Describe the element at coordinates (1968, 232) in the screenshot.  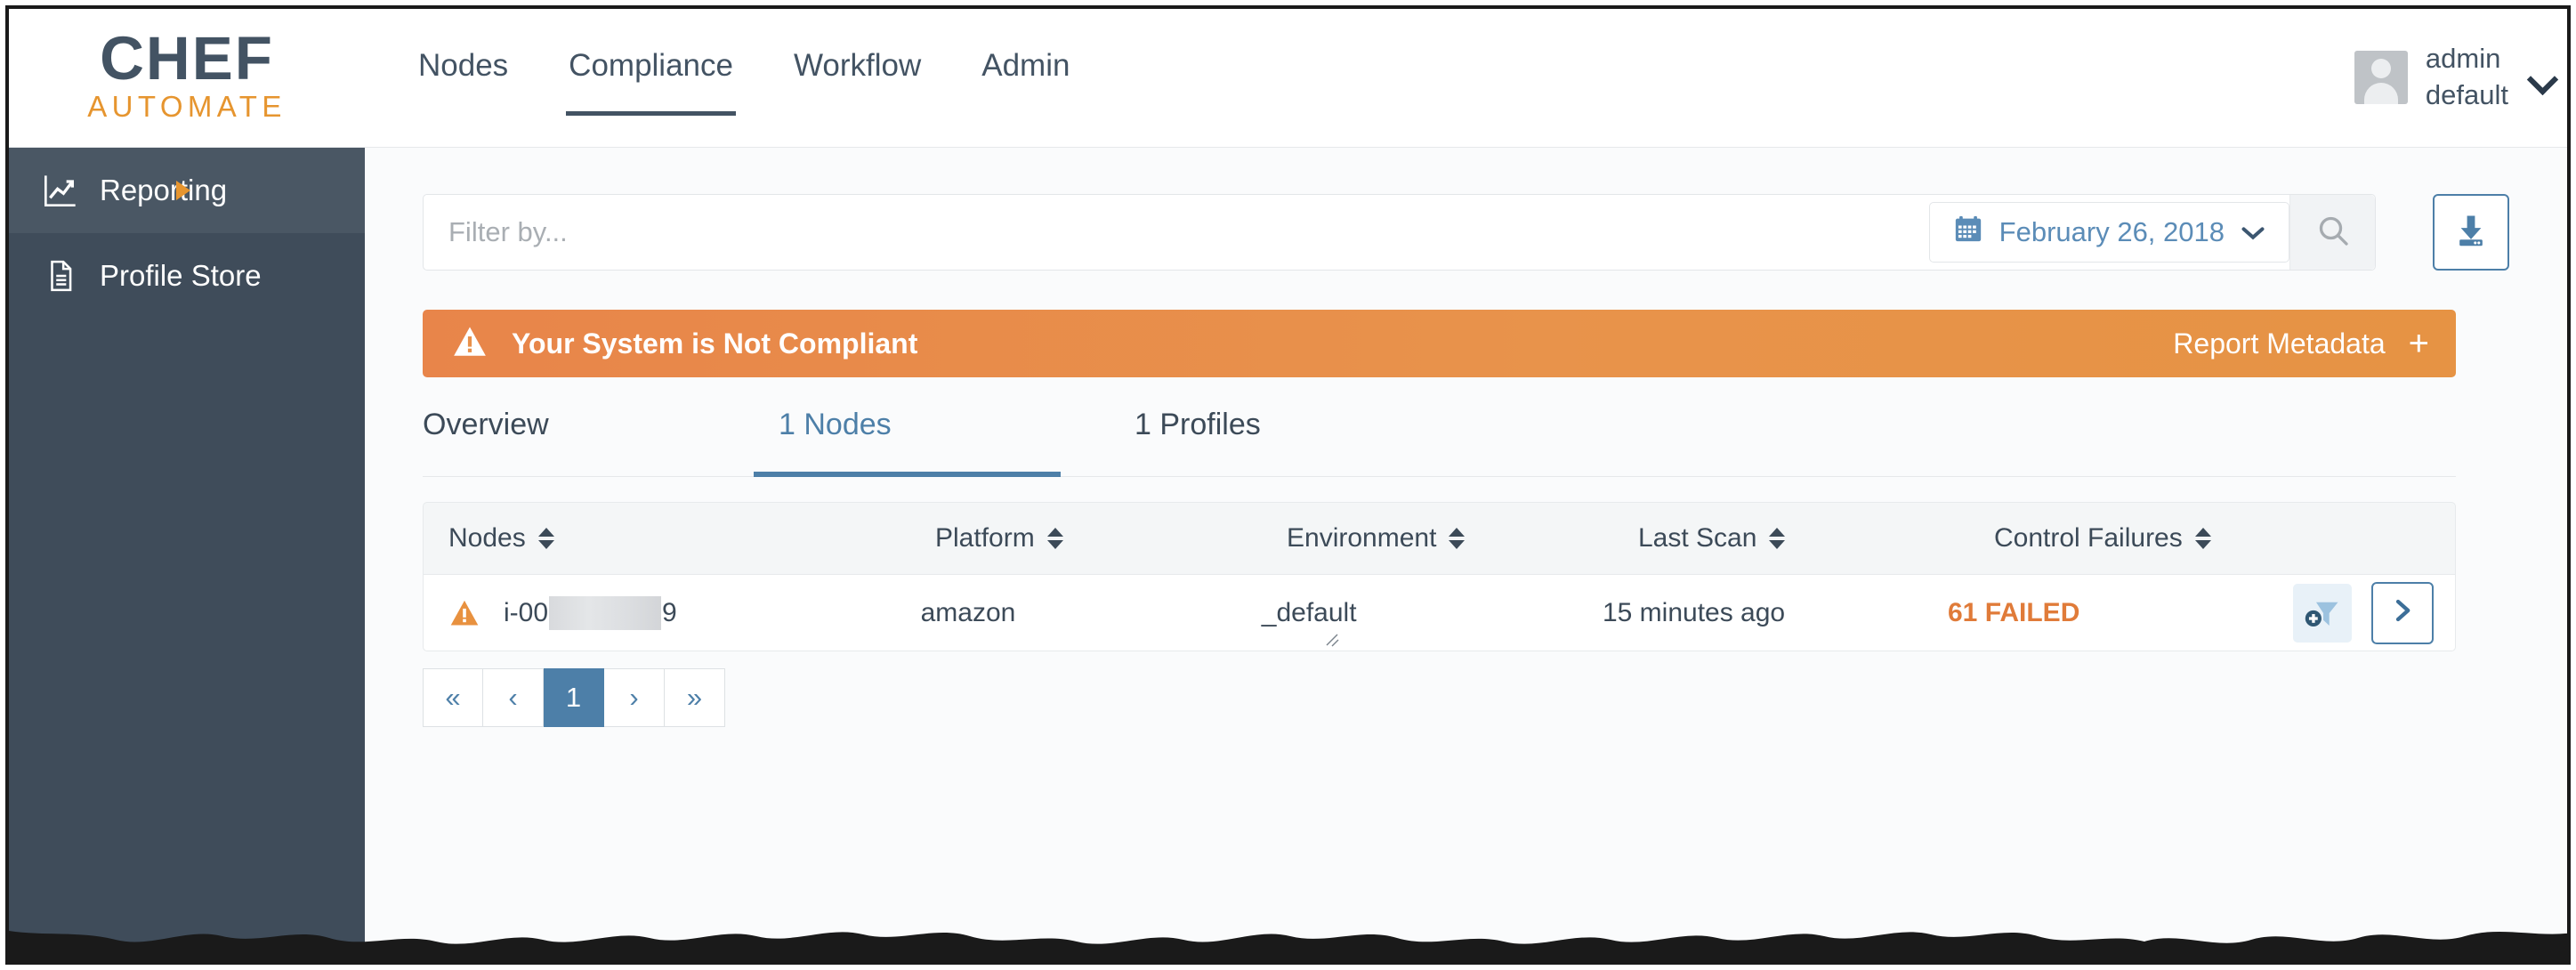
I see `calendar-icon` at that location.